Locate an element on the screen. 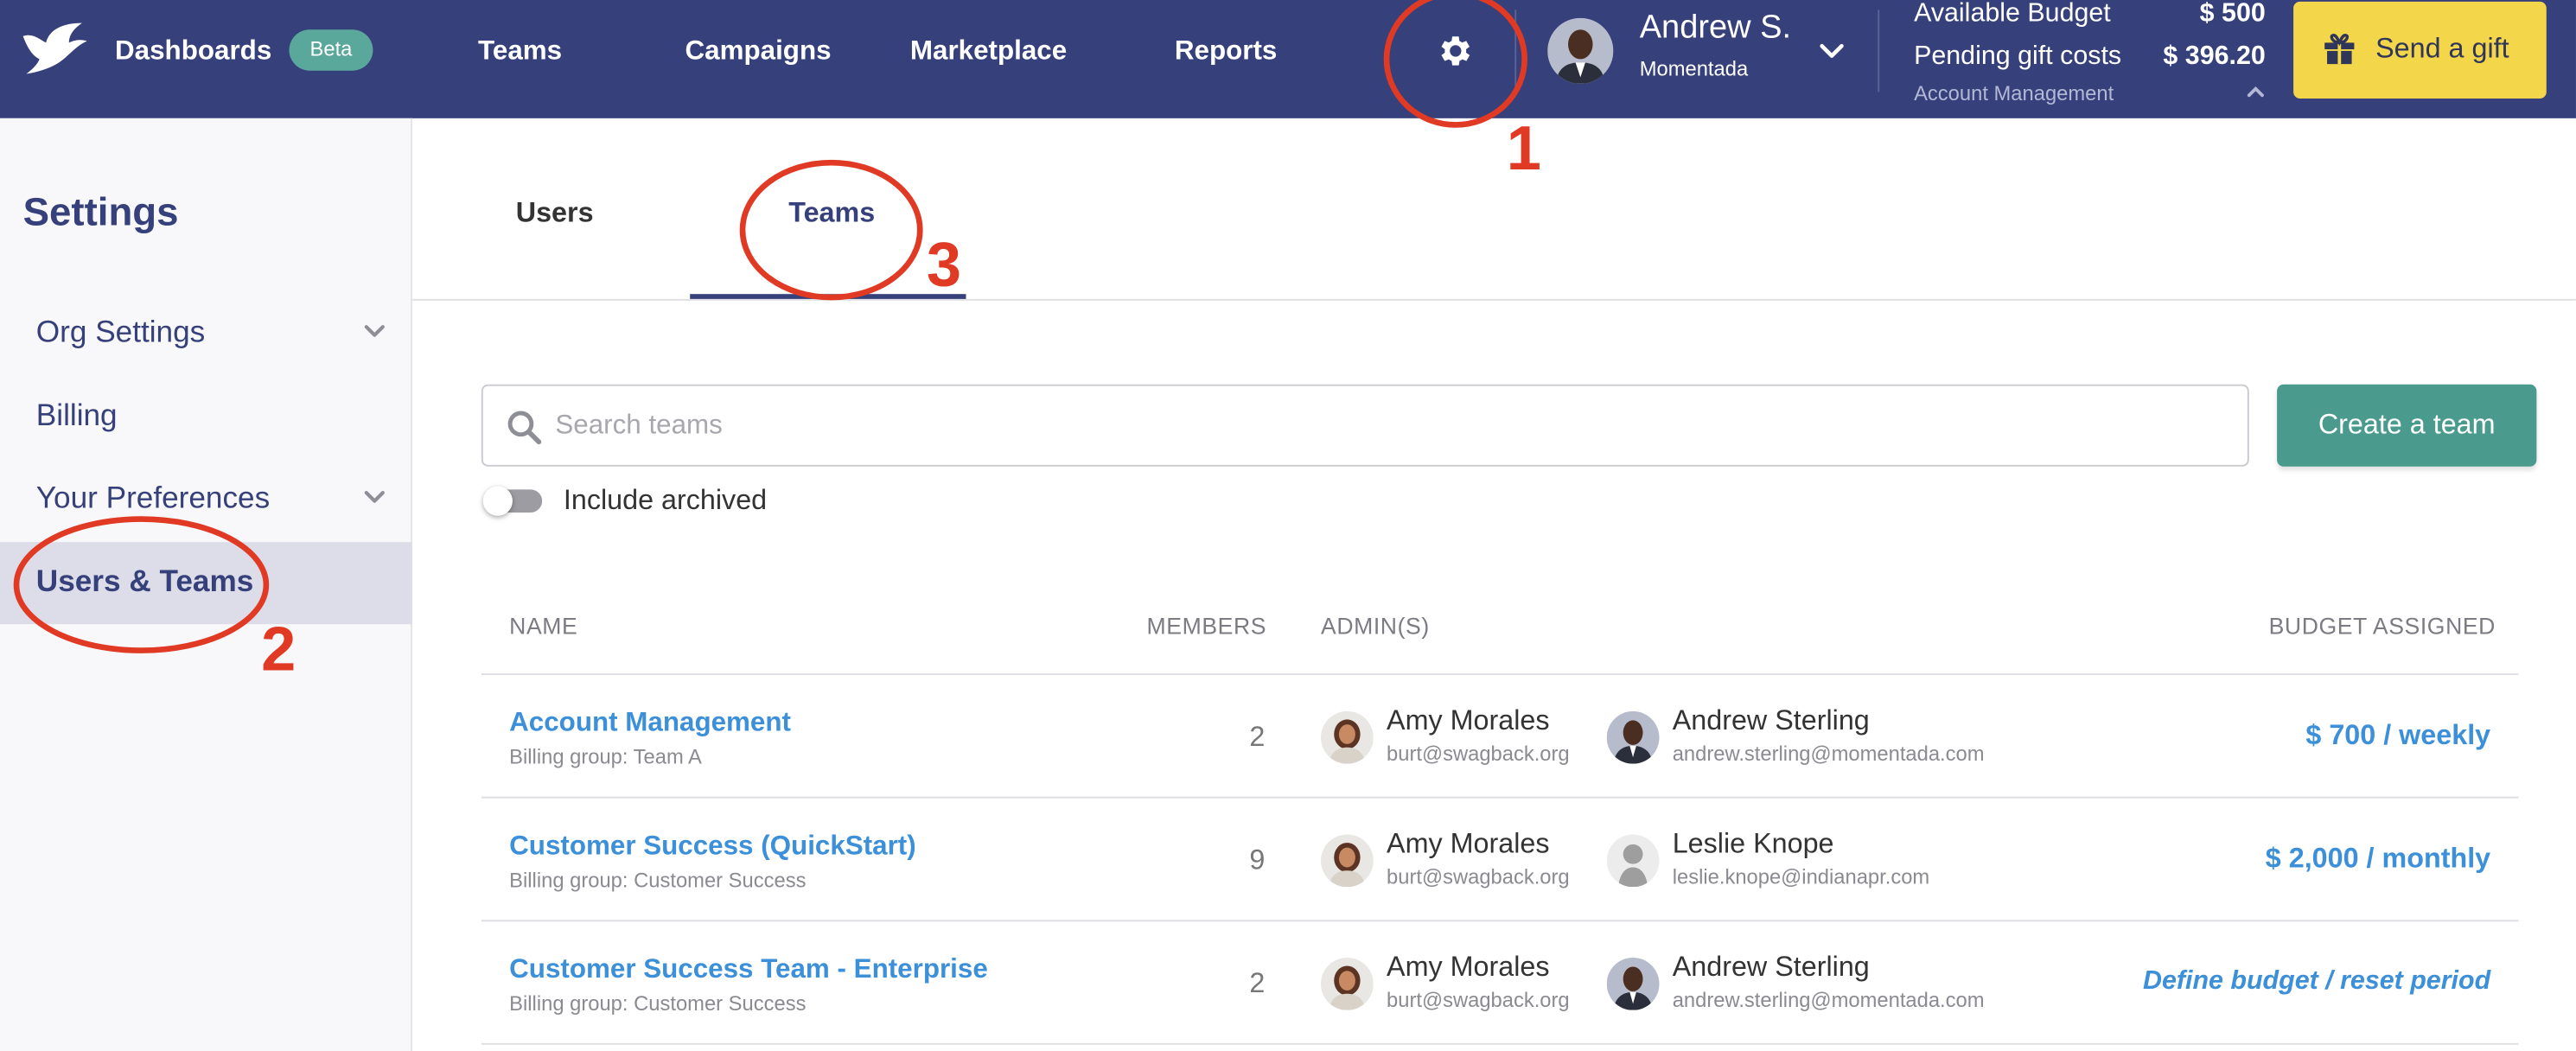 The width and height of the screenshot is (2576, 1051). available-budget-label: Available Budget is located at coordinates (2012, 15).